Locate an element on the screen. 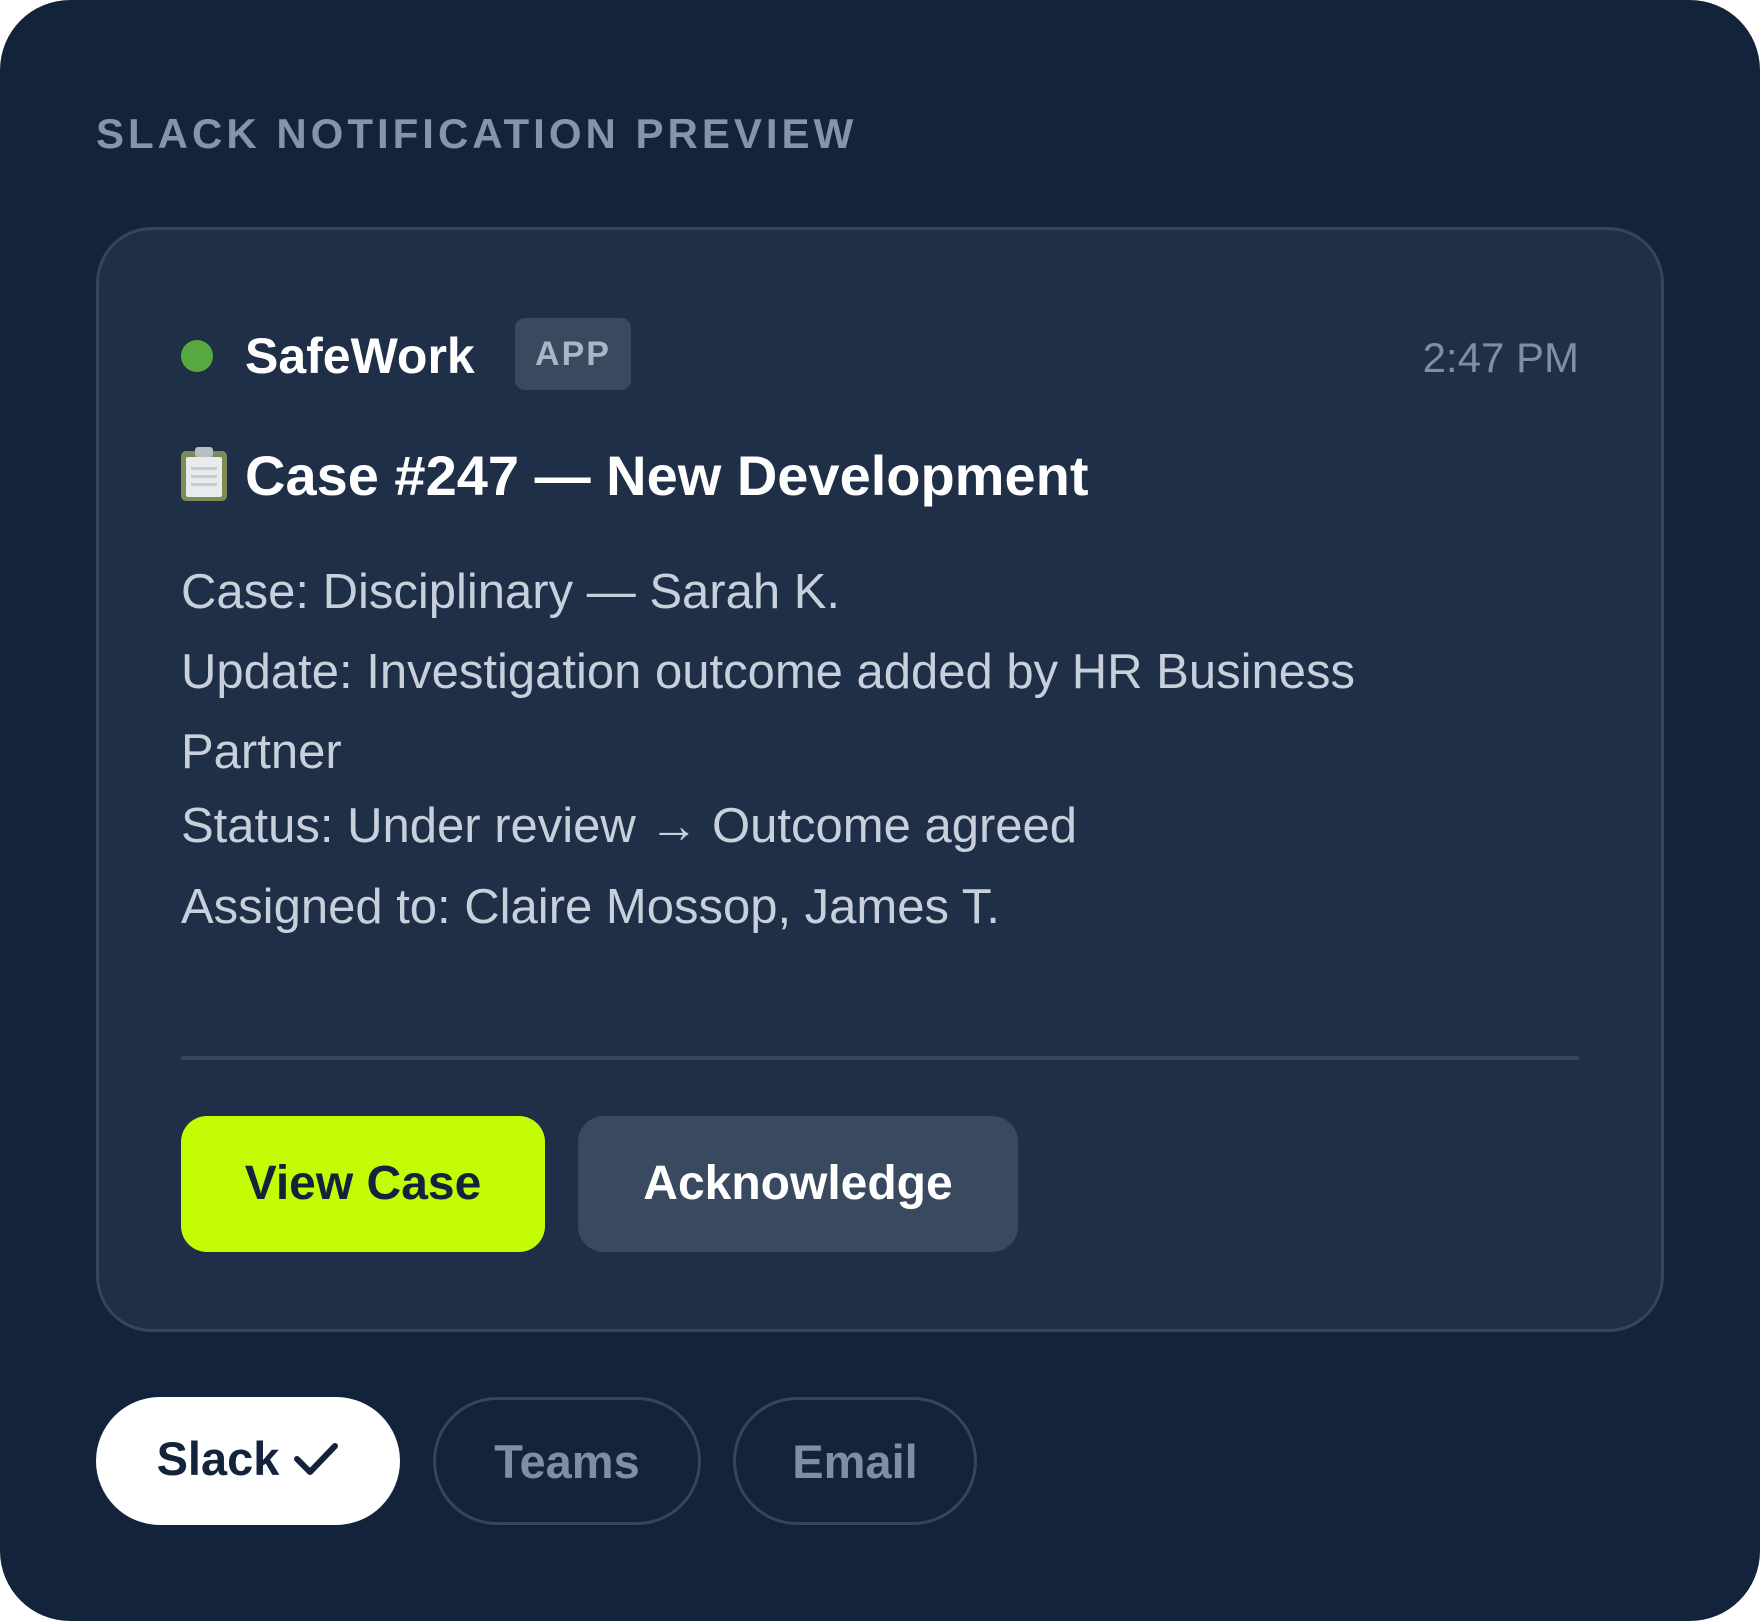  acknowledge-button: Acknowledge is located at coordinates (798, 1184).